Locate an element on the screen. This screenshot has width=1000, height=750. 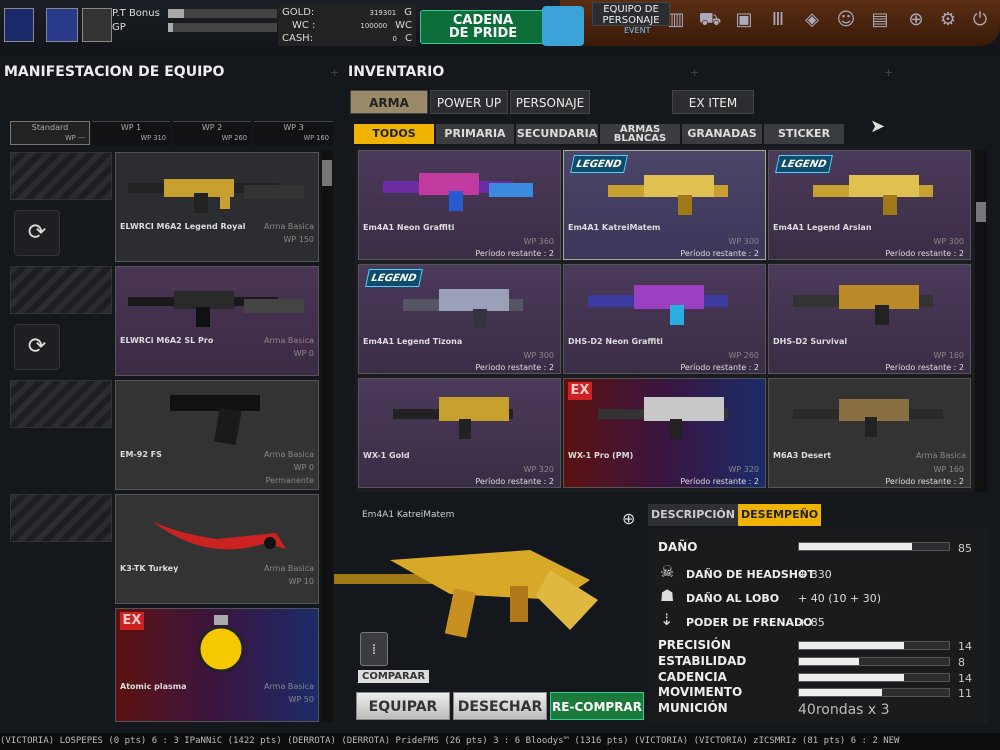
box-icon: ◈ is located at coordinates (812, 20).